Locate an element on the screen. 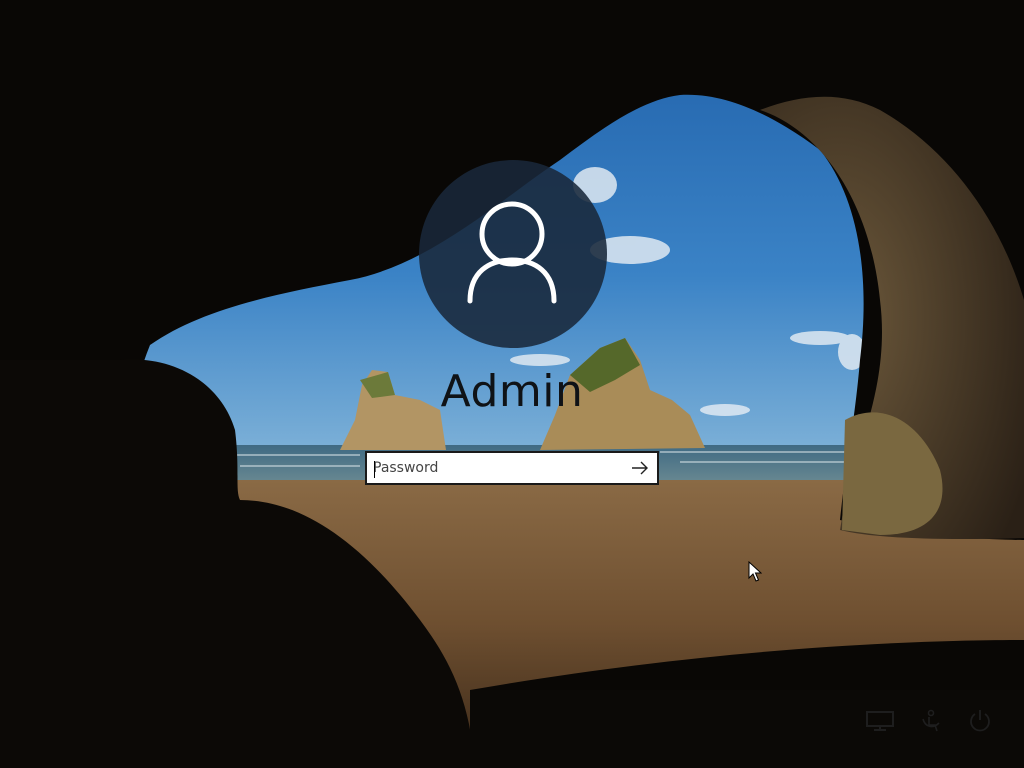 This screenshot has height=768, width=1024. username-label: Admin is located at coordinates (512, 391).